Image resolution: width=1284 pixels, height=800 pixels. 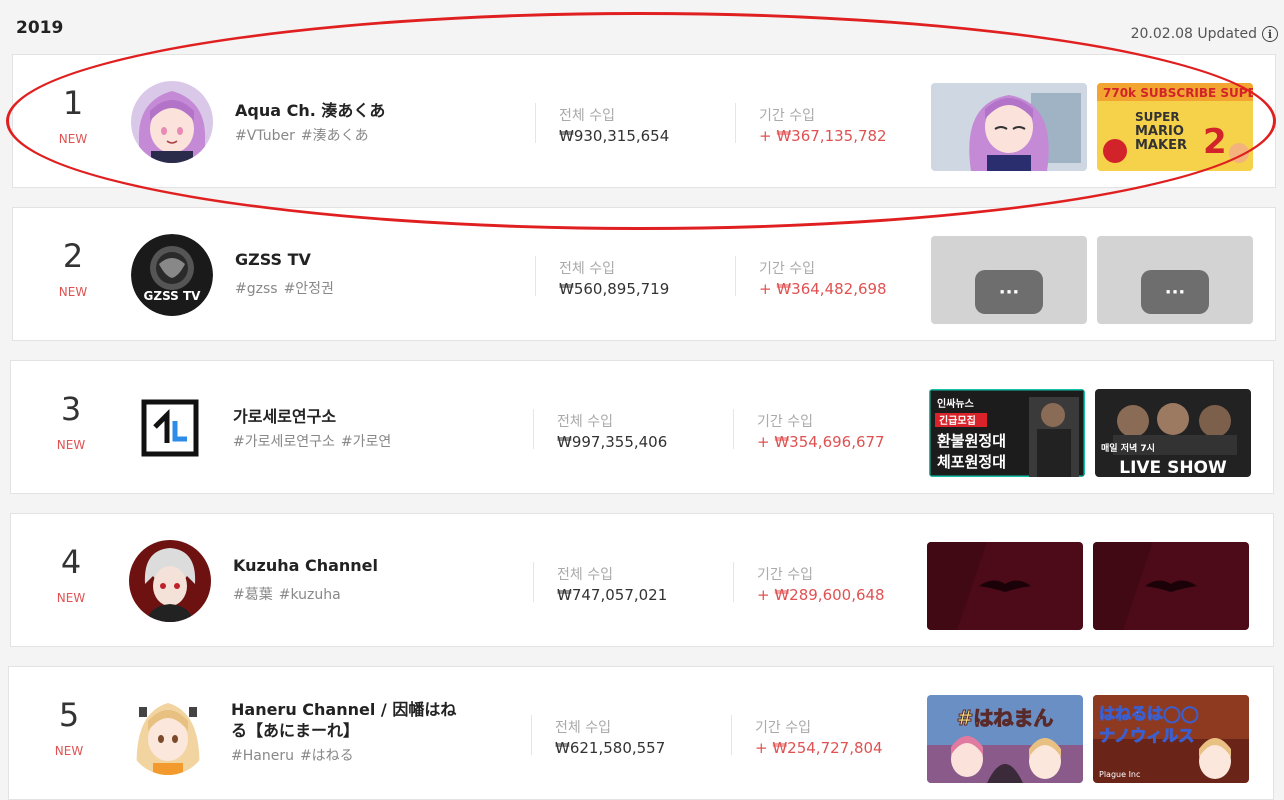 I want to click on channel-tags: #gzss #안정권, so click(x=287, y=288).